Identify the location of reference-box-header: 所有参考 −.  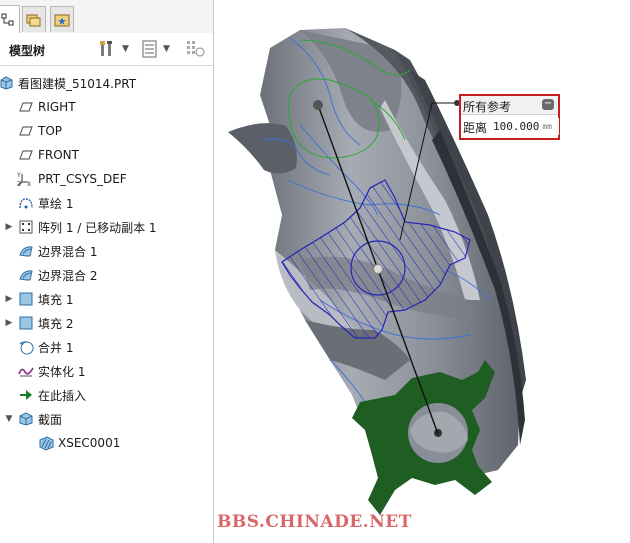
(509, 105).